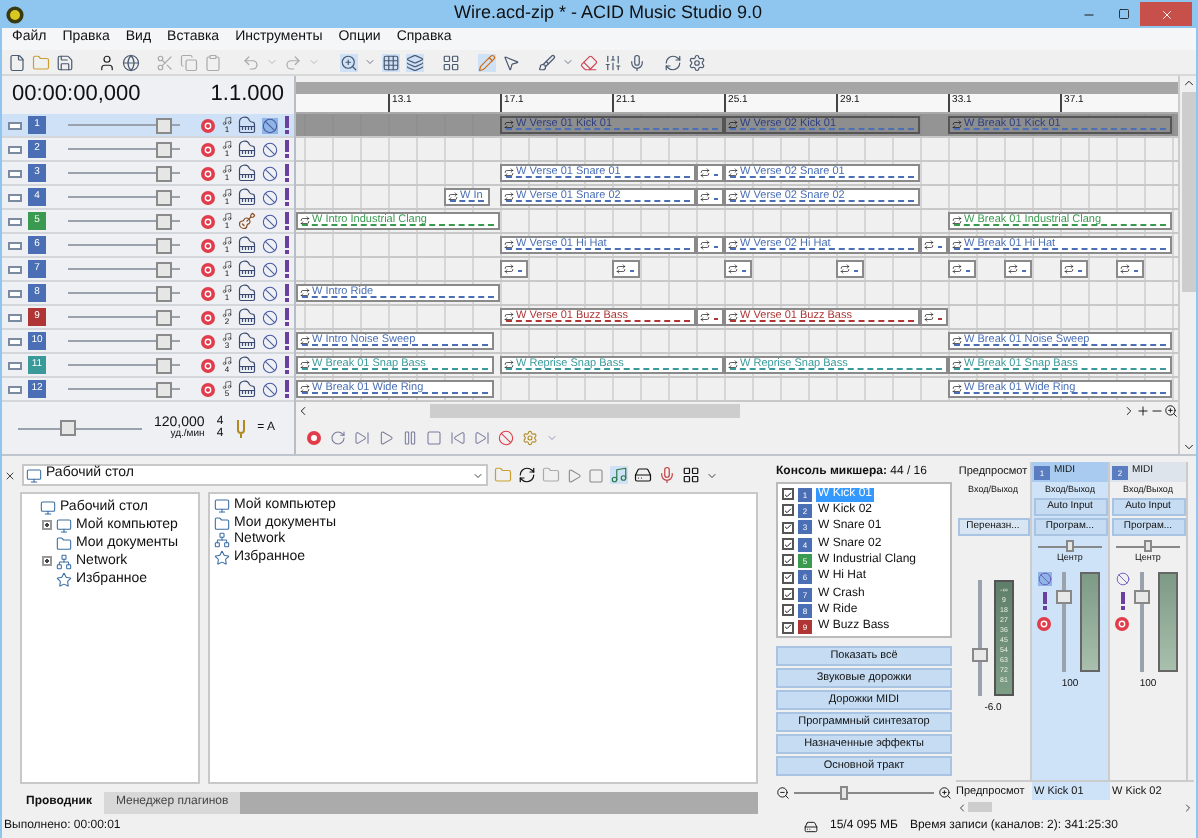 The width and height of the screenshot is (1198, 838). I want to click on caret-icon, so click(712, 475).